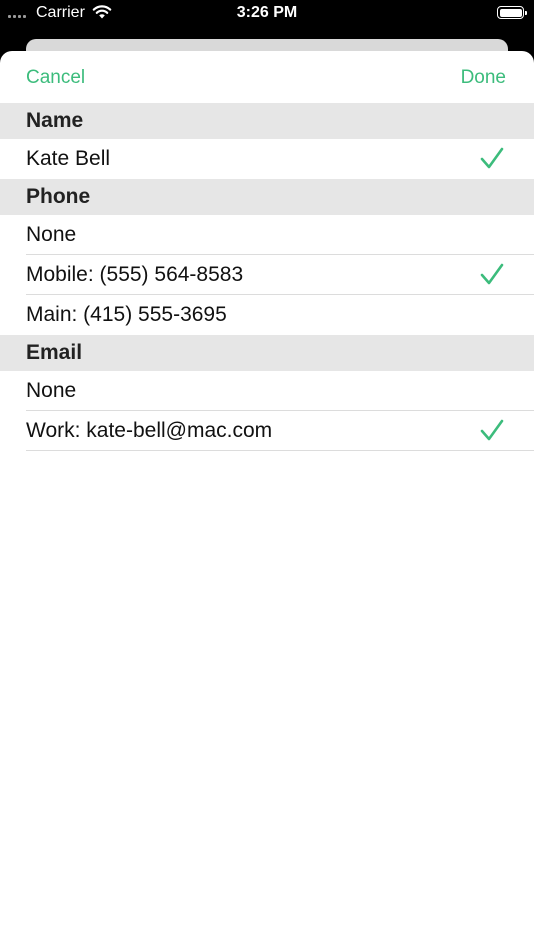  I want to click on row-label: Work: kate-bell@mac.com, so click(149, 430).